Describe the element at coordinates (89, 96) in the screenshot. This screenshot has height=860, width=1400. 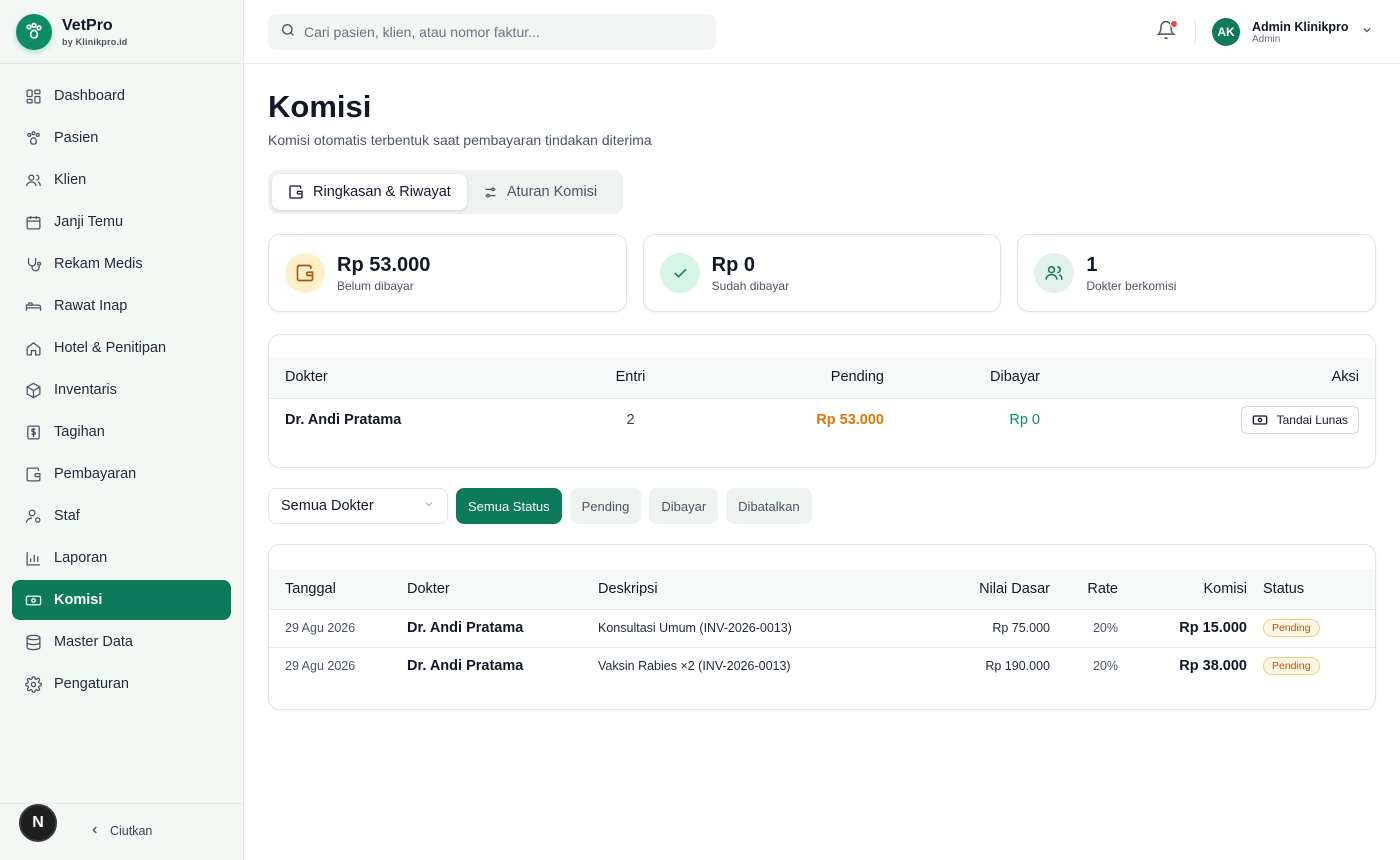
I see `sidebar-item-label: Dashboard` at that location.